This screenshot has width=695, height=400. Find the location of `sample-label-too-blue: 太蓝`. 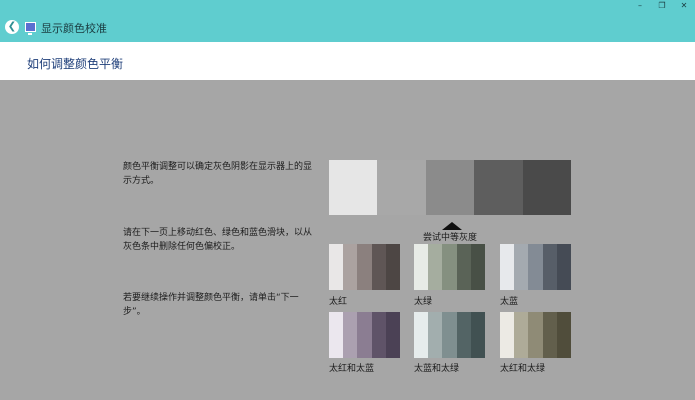

sample-label-too-blue: 太蓝 is located at coordinates (509, 302).